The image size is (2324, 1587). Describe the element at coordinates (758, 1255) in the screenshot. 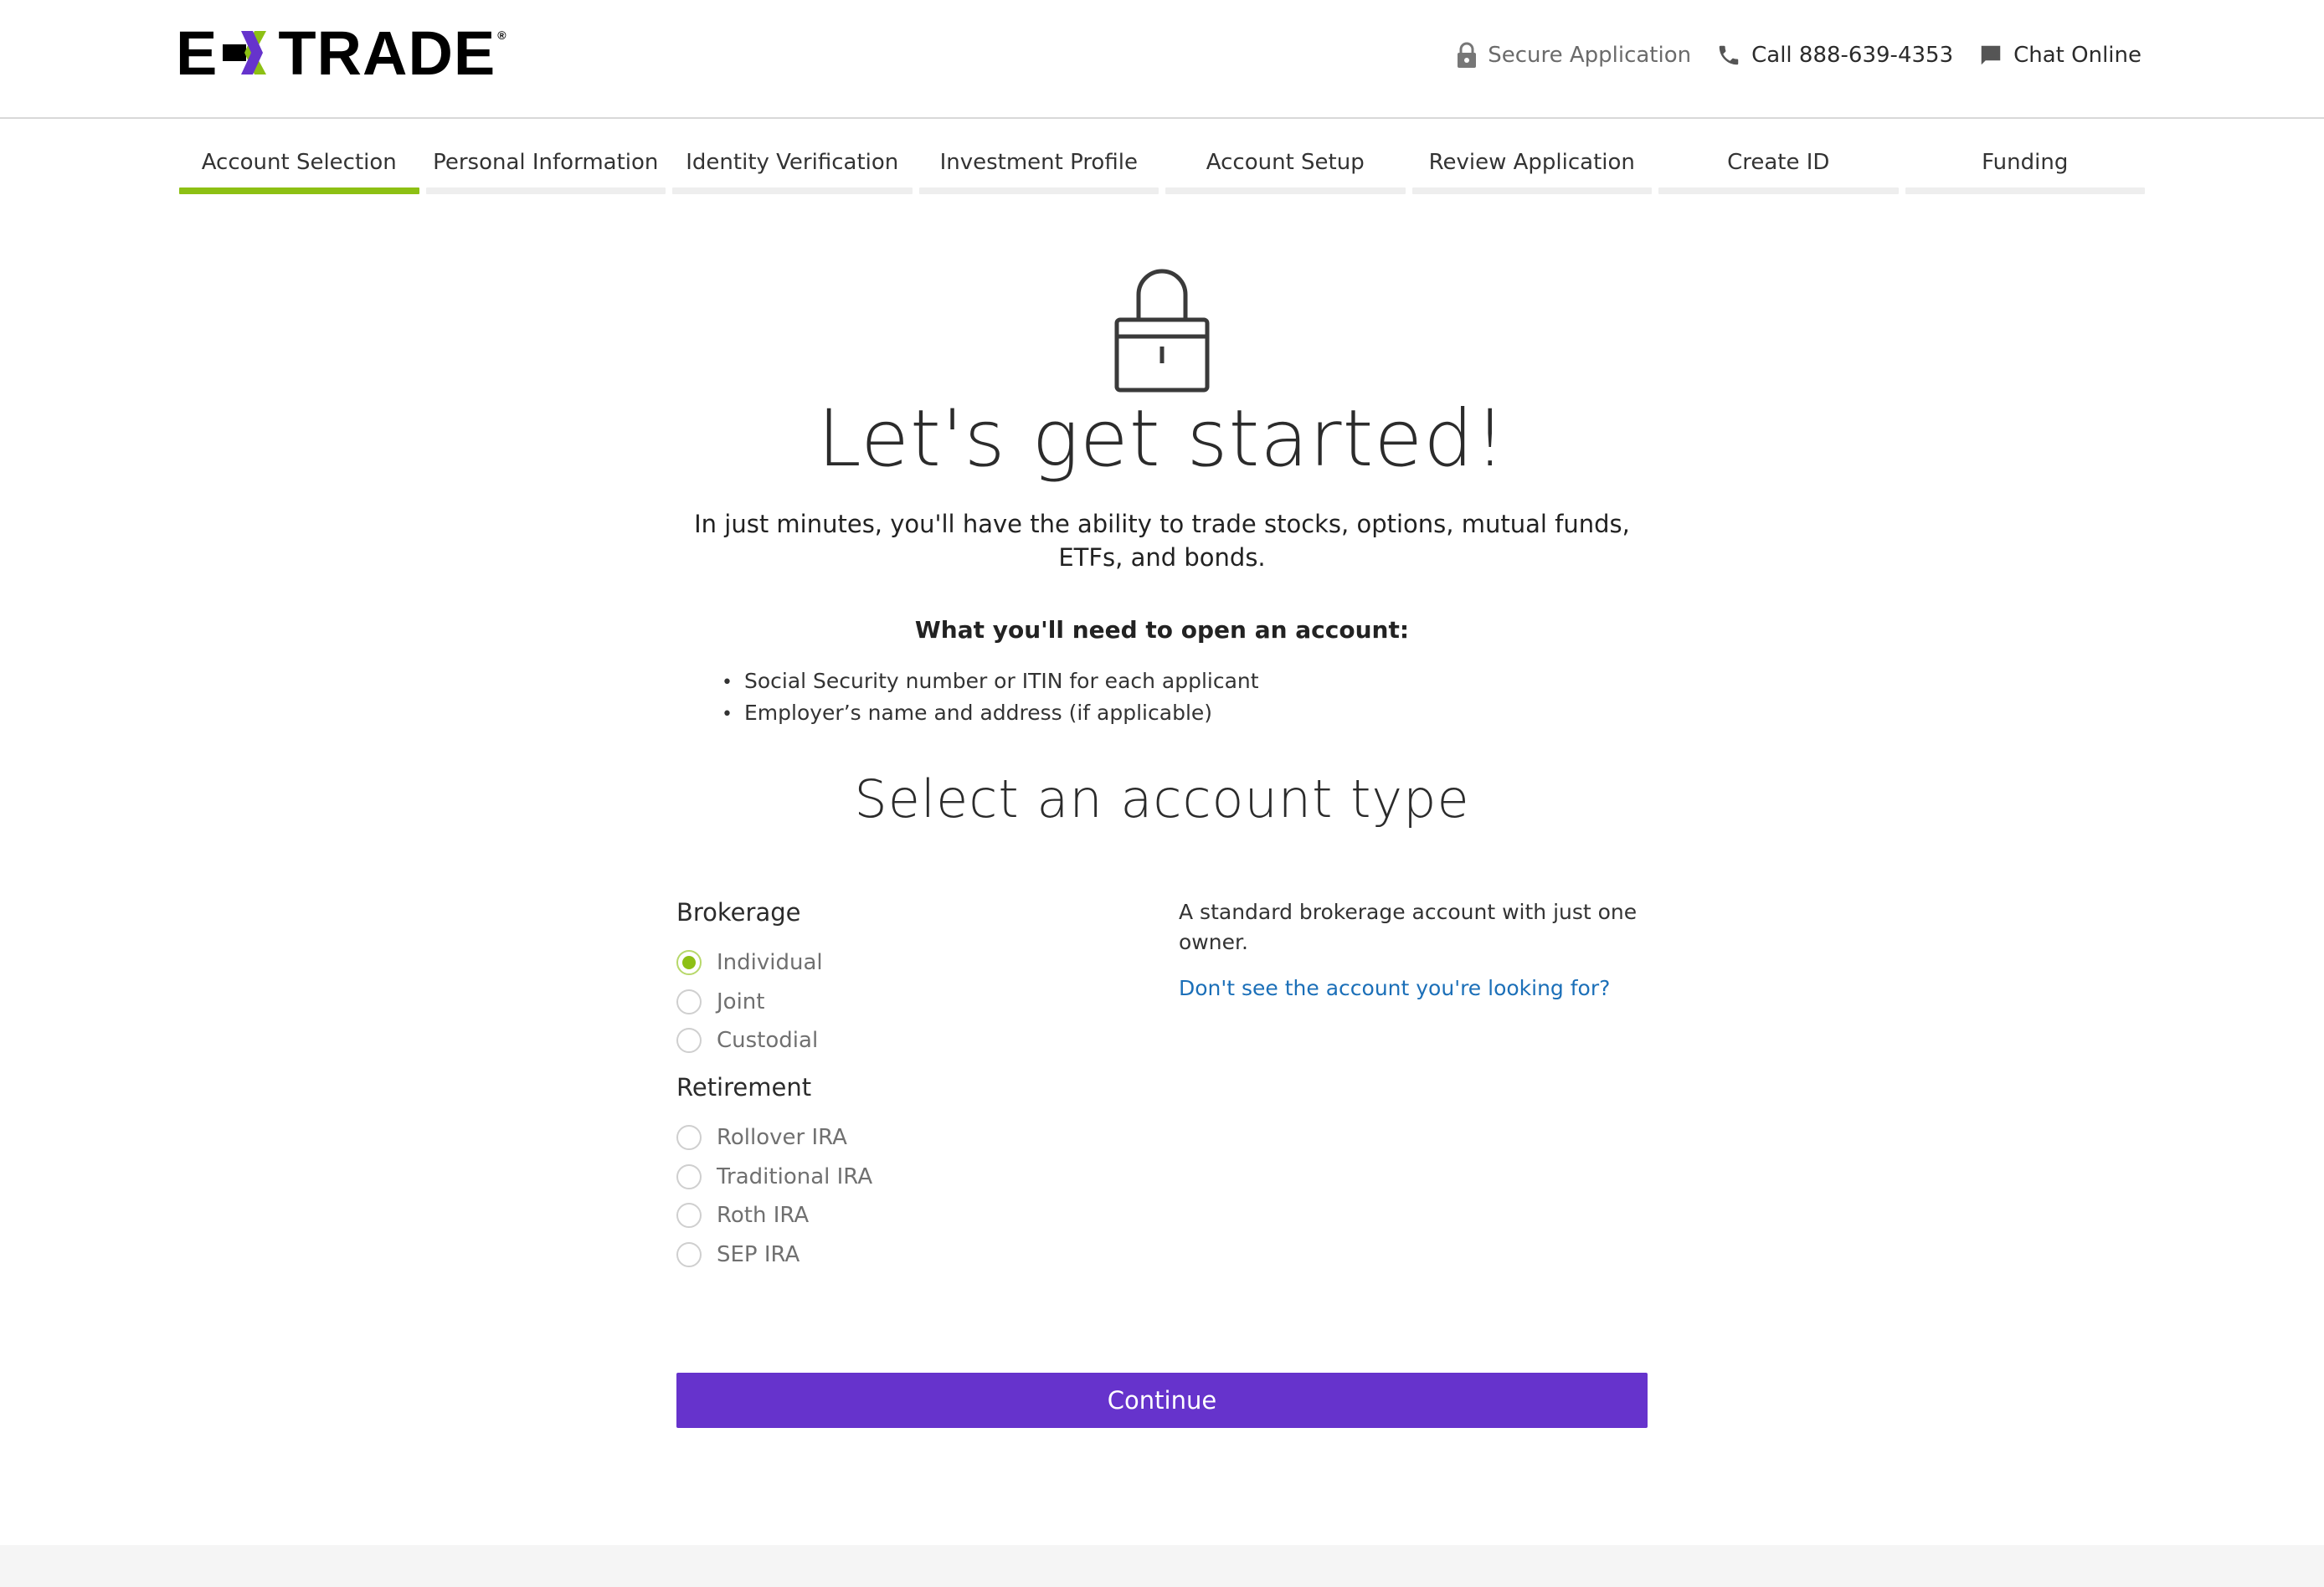

I see `radio-label: SEP IRA` at that location.